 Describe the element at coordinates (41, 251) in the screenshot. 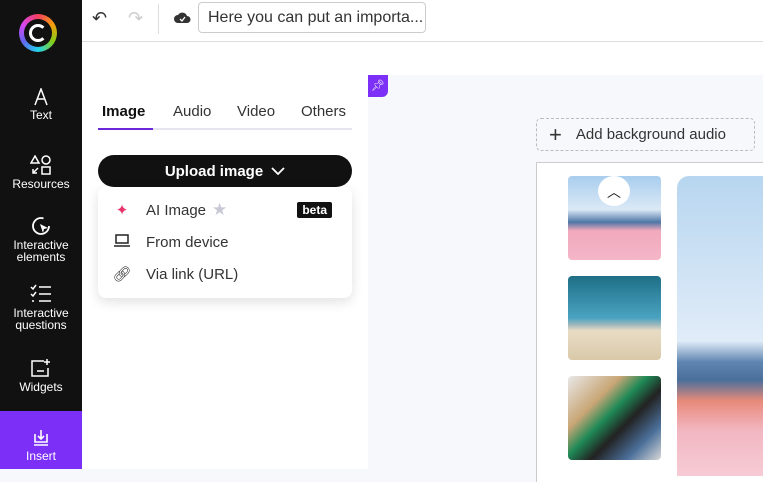

I see `sidebar-item-label: Interactive elements` at that location.